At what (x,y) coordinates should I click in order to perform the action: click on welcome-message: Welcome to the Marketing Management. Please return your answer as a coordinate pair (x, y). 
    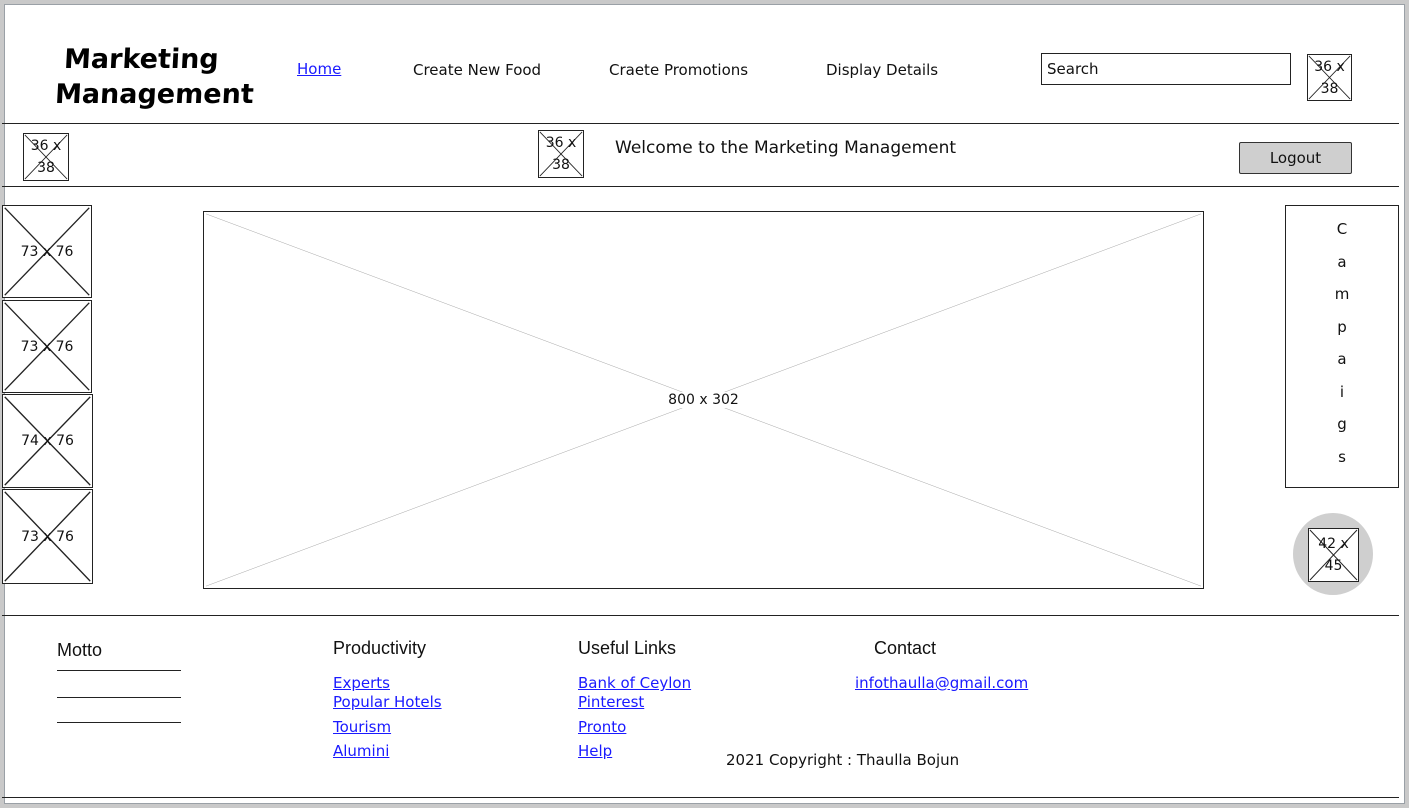
    Looking at the image, I should click on (786, 148).